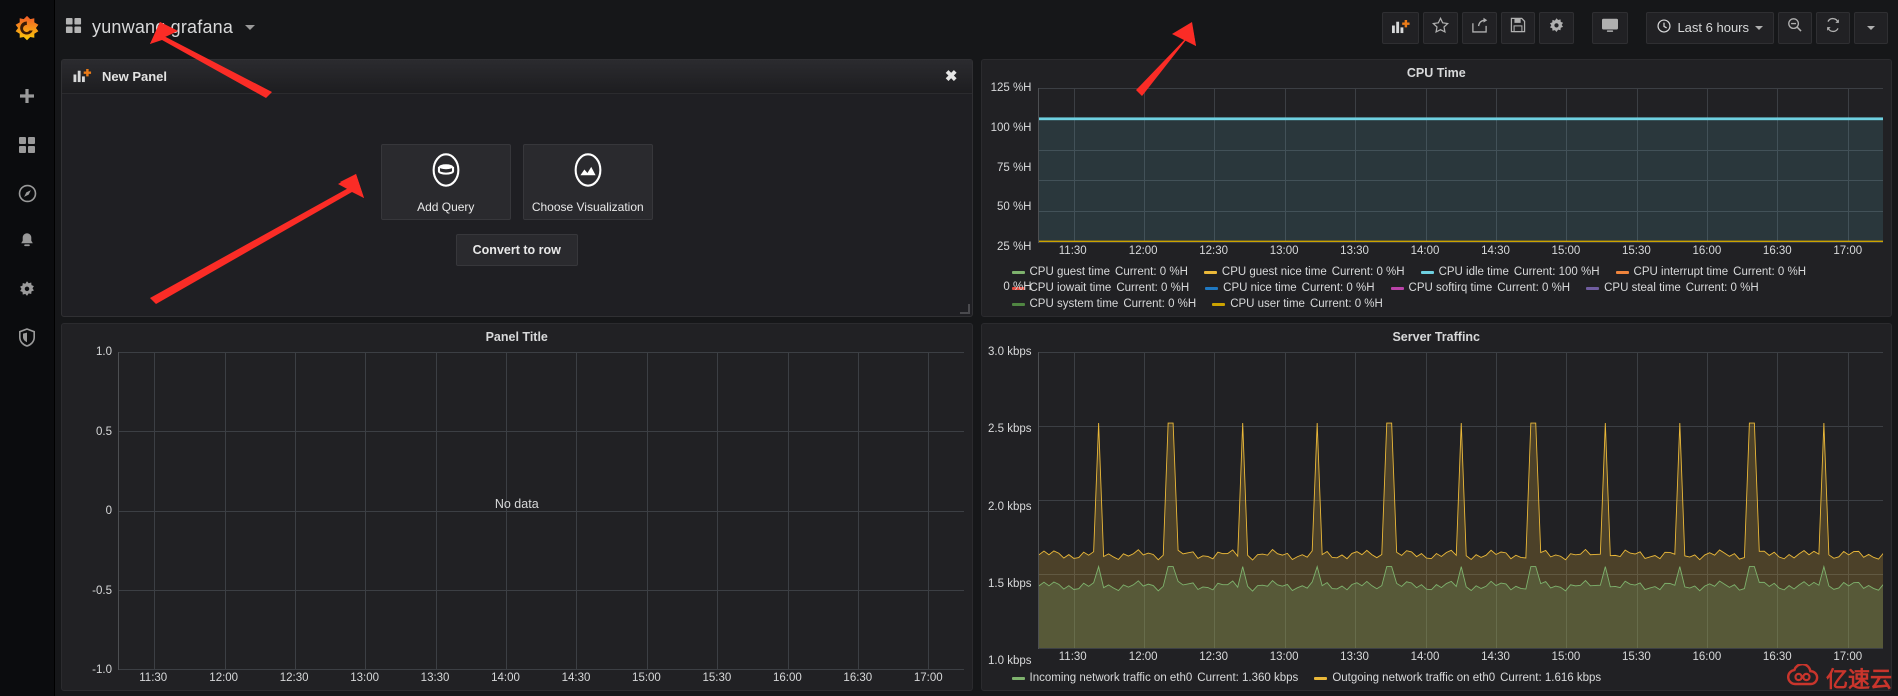 The width and height of the screenshot is (1898, 696). I want to click on gridline-horizontal, so click(541, 432).